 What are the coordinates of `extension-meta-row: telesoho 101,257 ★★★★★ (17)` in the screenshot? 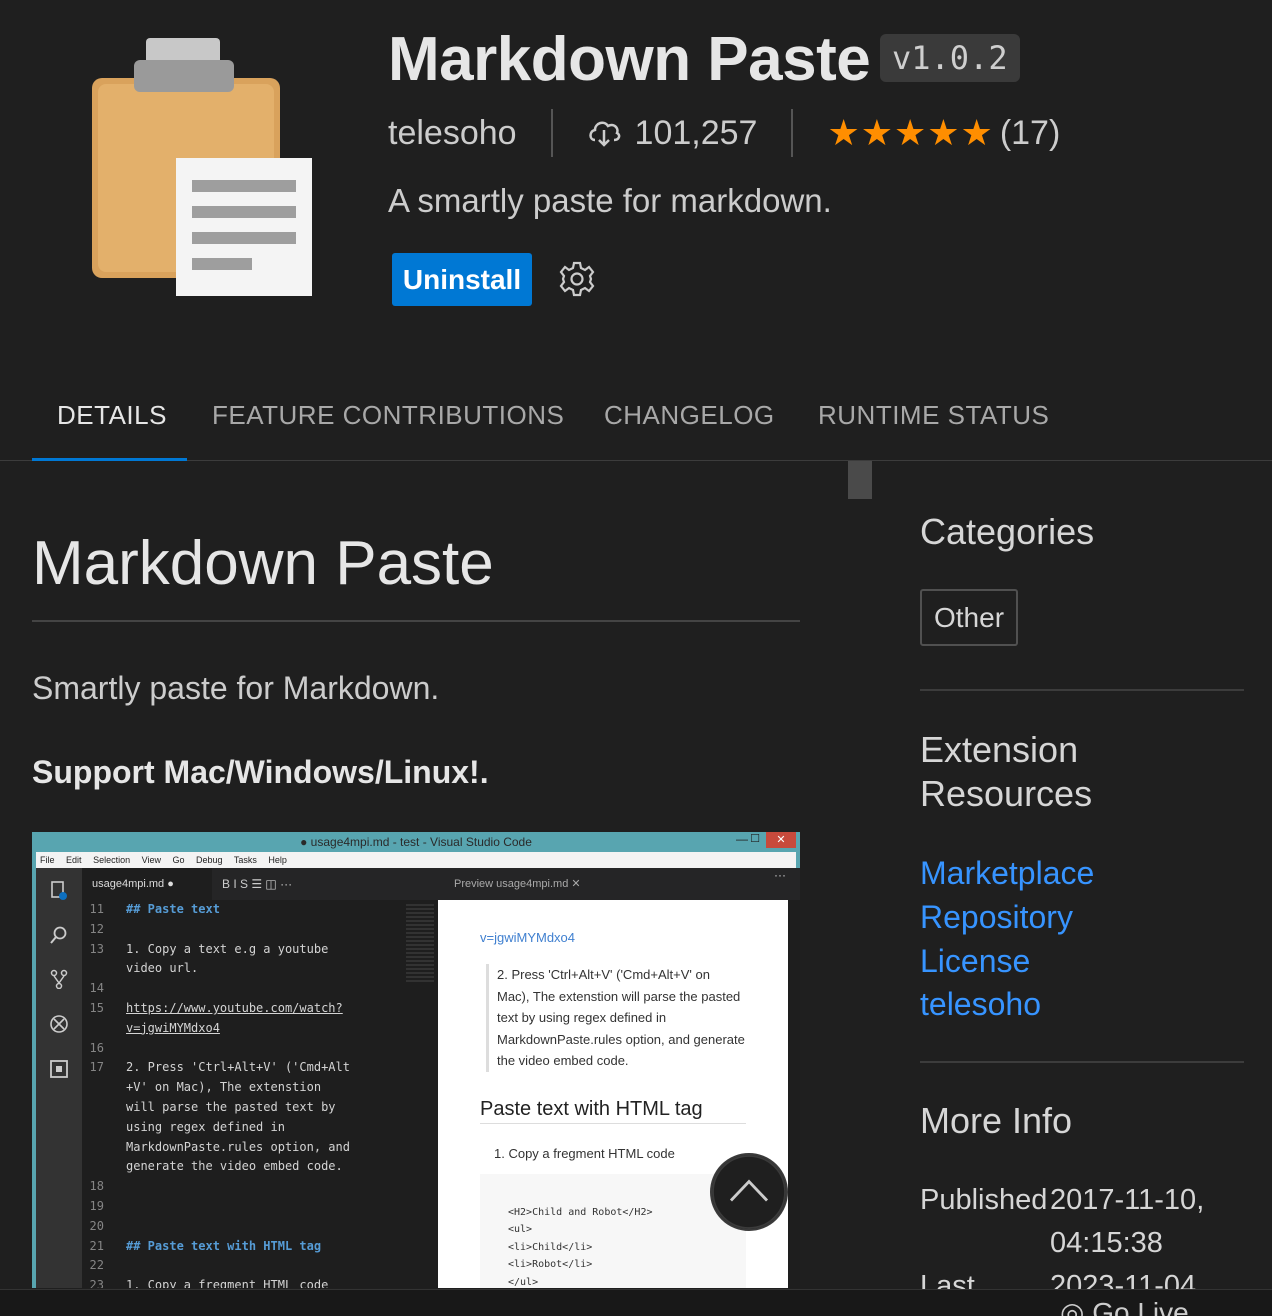 It's located at (724, 133).